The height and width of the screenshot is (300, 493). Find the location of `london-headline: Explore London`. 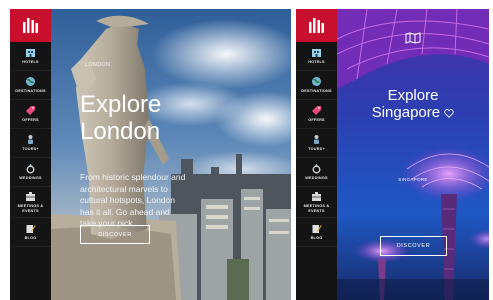

london-headline: Explore London is located at coordinates (120, 118).